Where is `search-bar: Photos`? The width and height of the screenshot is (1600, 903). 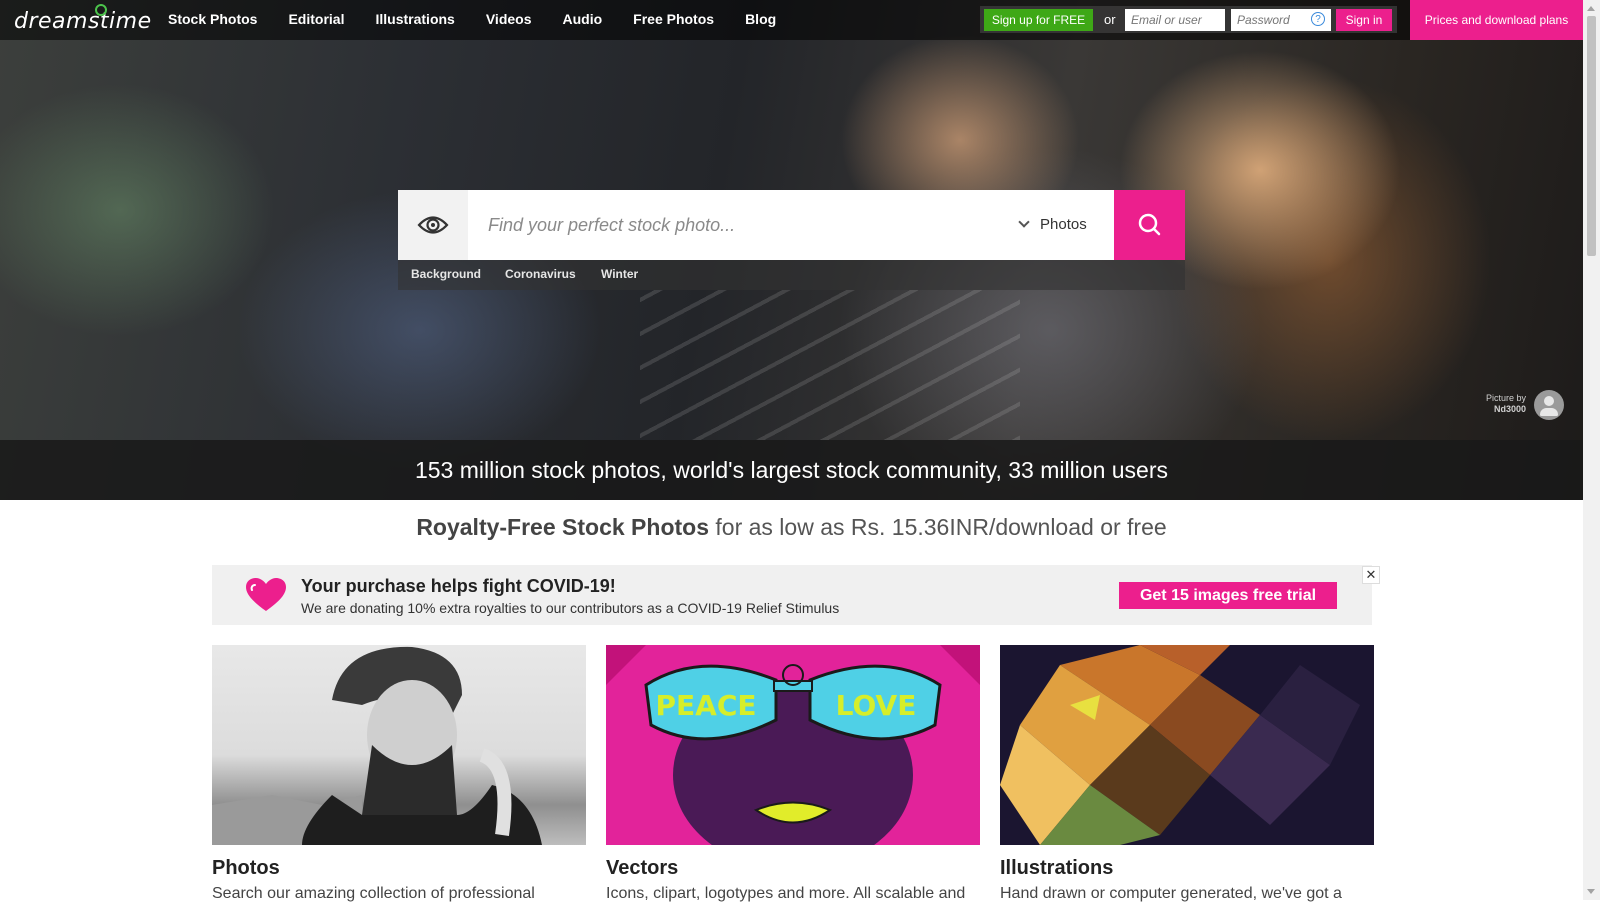 search-bar: Photos is located at coordinates (791, 225).